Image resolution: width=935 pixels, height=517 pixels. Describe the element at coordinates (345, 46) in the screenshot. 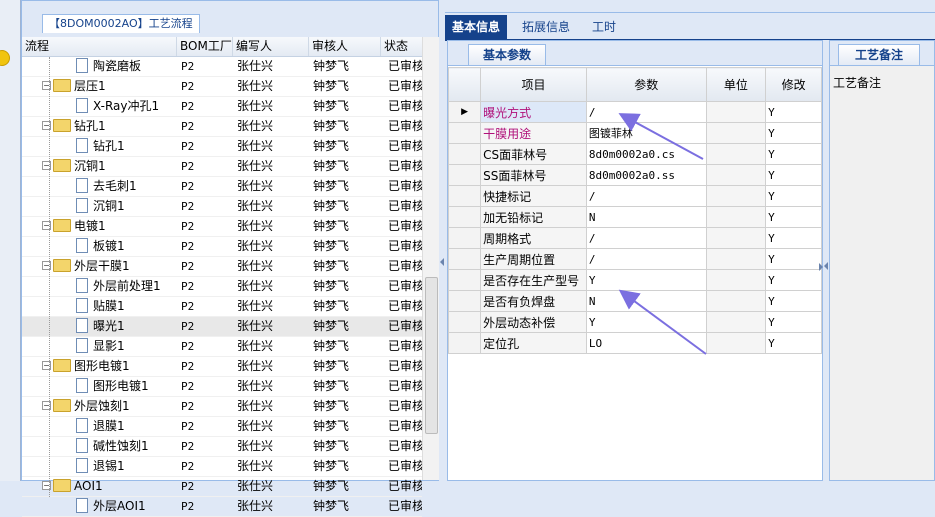

I see `column-header-reviewer: 审核人` at that location.